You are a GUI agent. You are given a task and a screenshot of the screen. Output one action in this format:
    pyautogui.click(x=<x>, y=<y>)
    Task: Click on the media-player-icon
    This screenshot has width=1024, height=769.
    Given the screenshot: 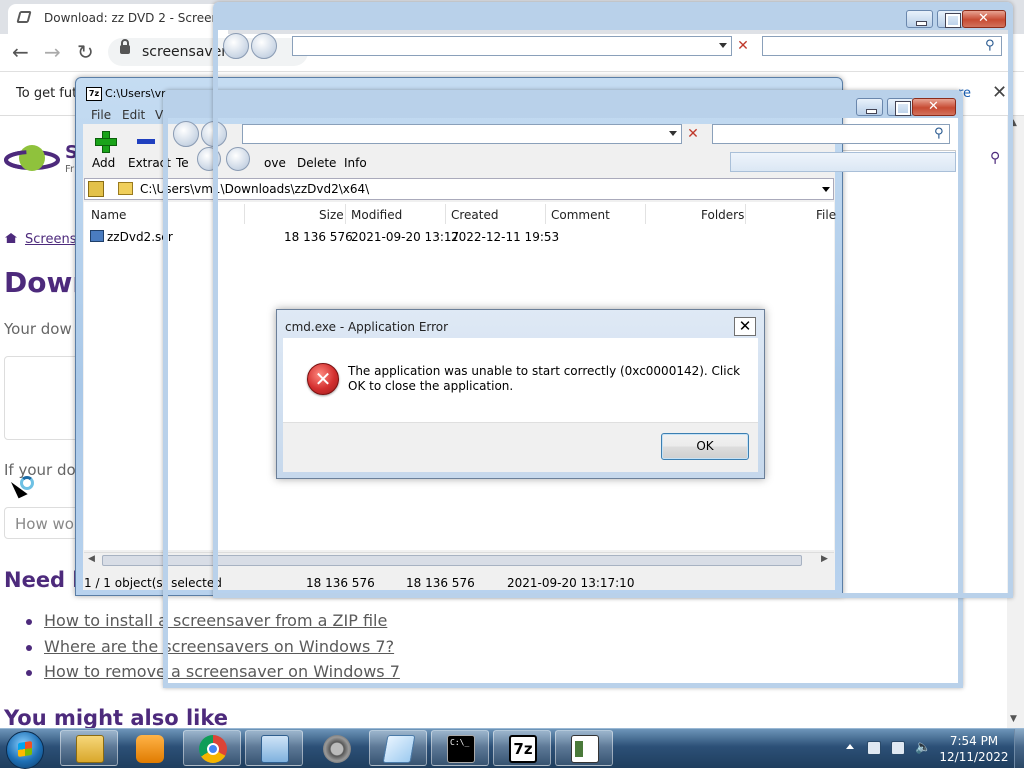 What is the action you would take?
    pyautogui.click(x=150, y=749)
    